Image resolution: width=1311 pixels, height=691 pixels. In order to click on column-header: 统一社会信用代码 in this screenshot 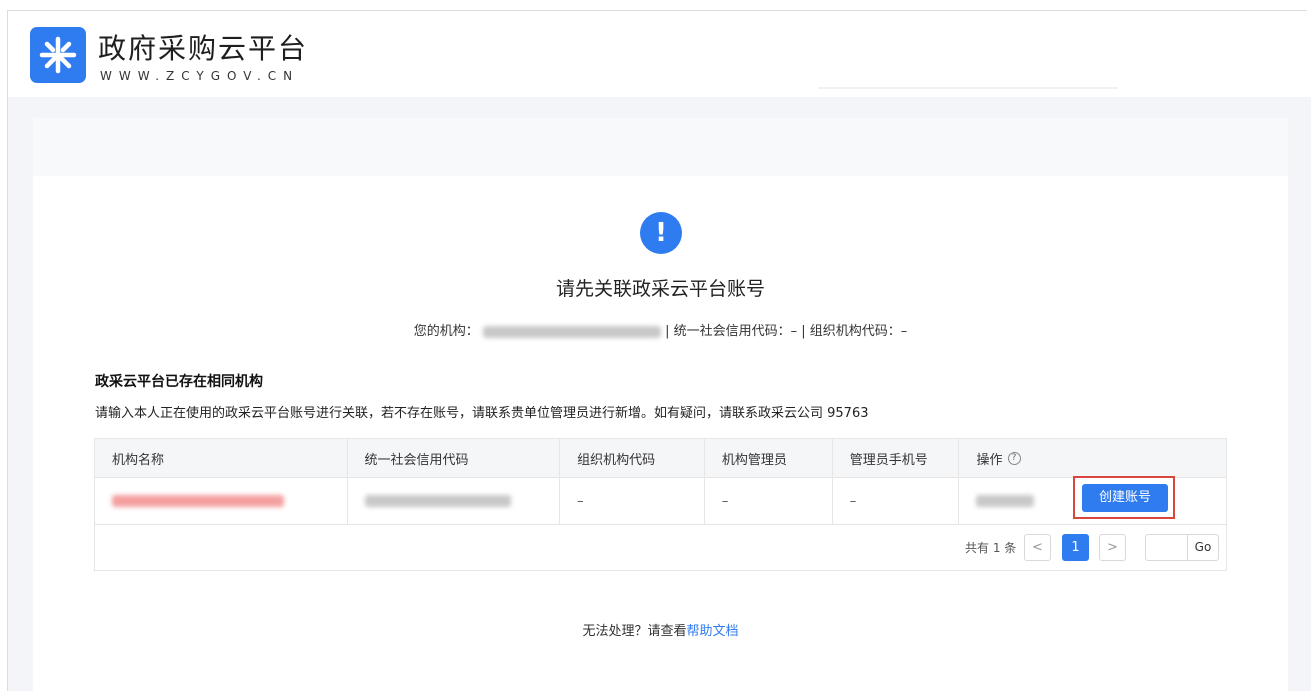, I will do `click(454, 458)`.